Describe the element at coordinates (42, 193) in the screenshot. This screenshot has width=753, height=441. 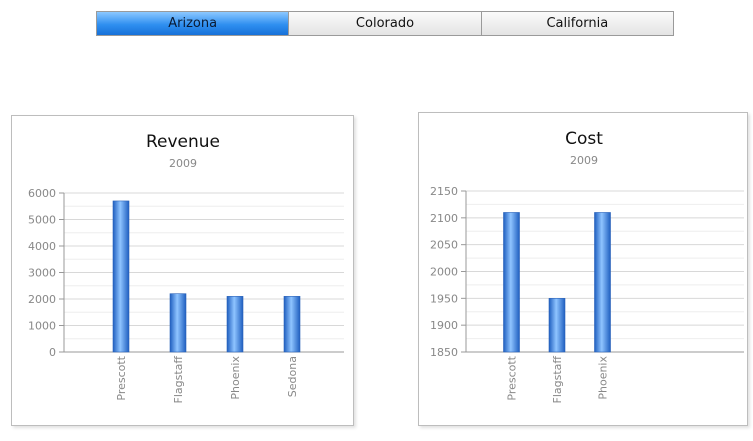
I see `y-tick-label: 6000` at that location.